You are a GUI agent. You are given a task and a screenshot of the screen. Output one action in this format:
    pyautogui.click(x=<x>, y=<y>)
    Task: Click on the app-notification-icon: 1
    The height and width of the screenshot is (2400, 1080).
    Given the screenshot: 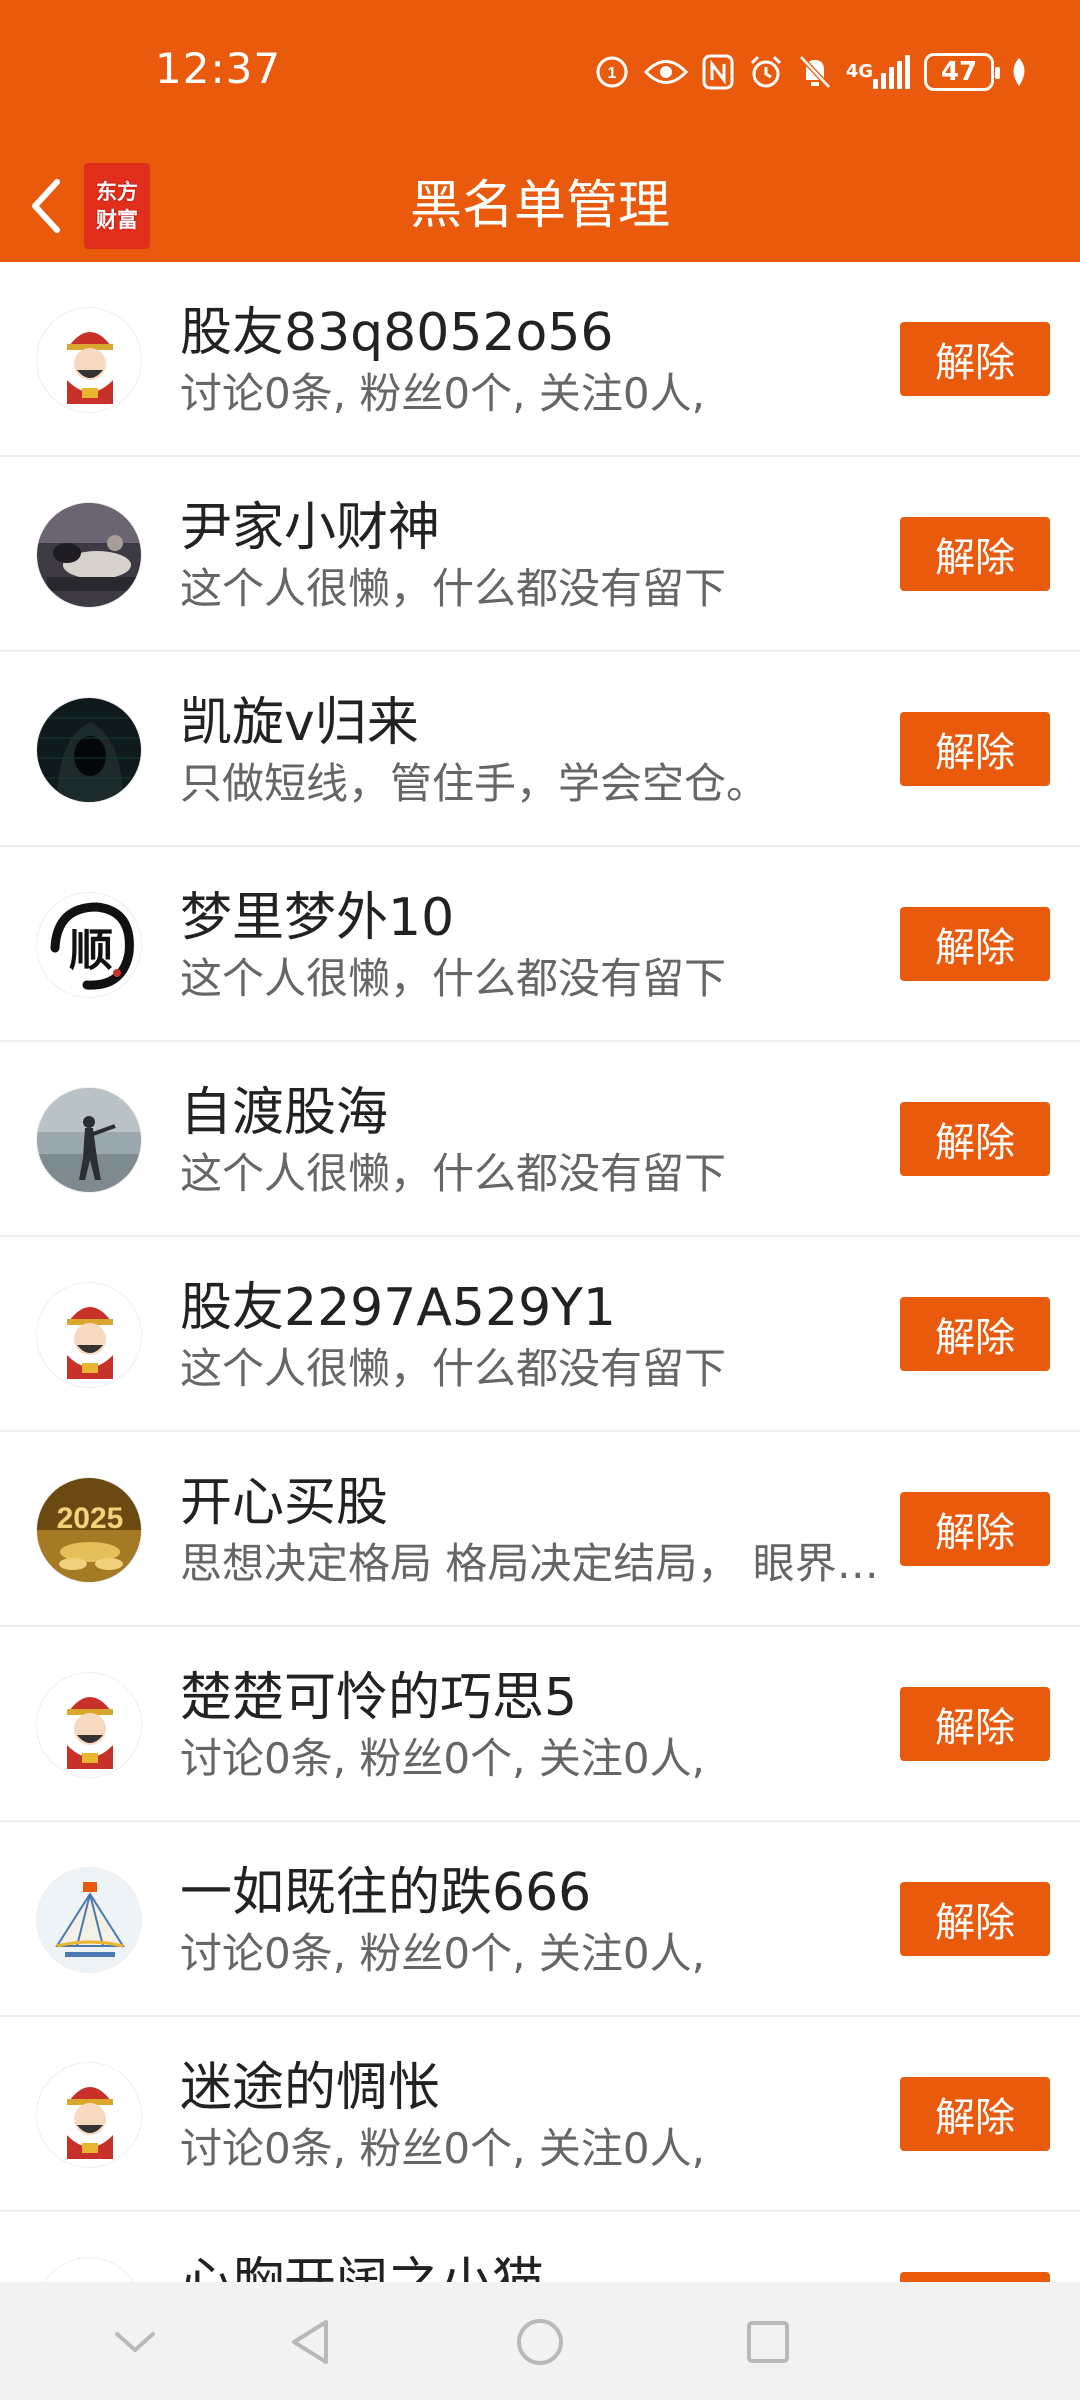 What is the action you would take?
    pyautogui.click(x=612, y=72)
    